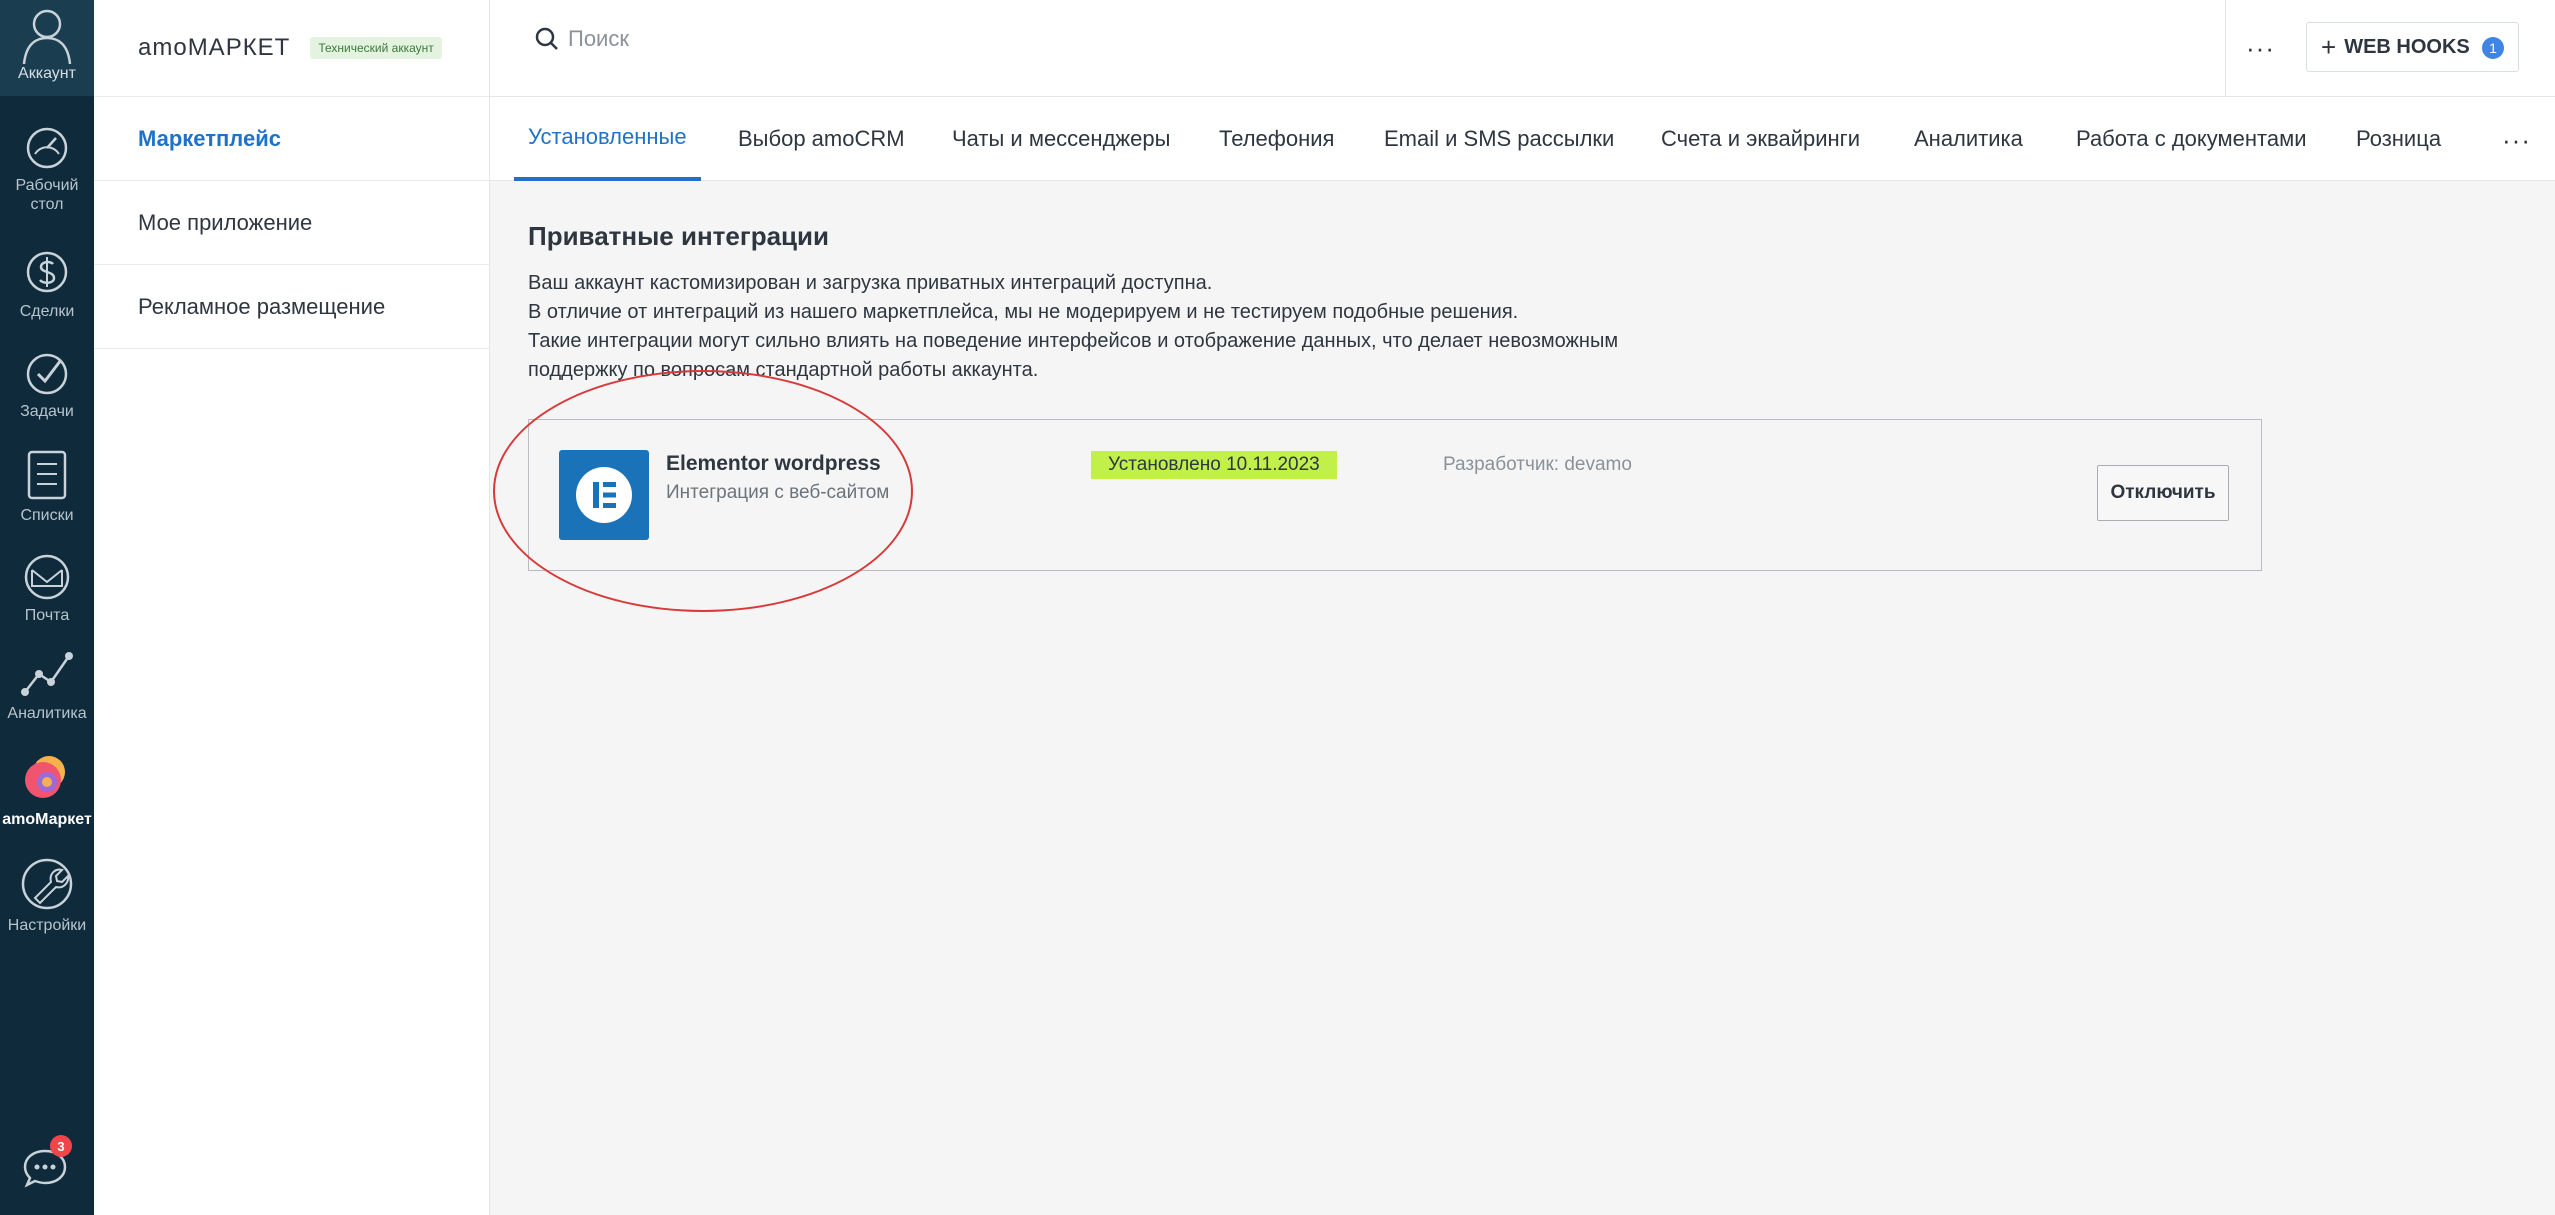 The height and width of the screenshot is (1215, 2555). I want to click on plus-icon: +, so click(2329, 46).